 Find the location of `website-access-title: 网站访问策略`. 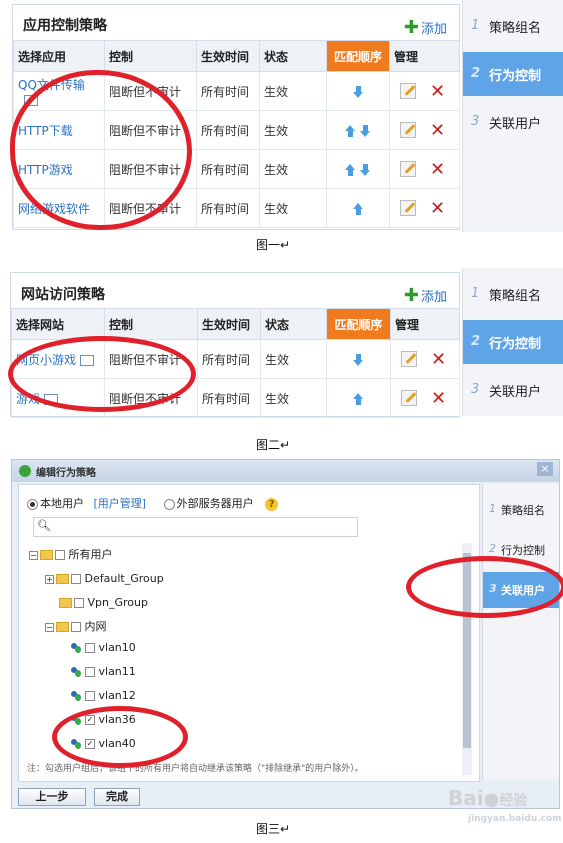

website-access-title: 网站访问策略 is located at coordinates (63, 295).